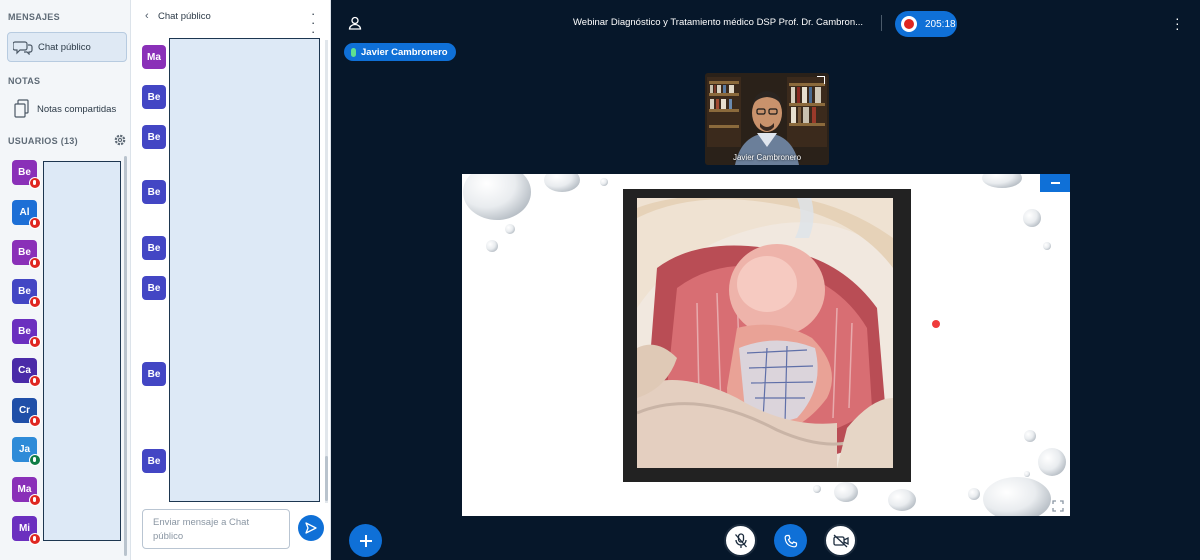 This screenshot has width=1200, height=560. I want to click on webcam-feed-image, so click(767, 119).